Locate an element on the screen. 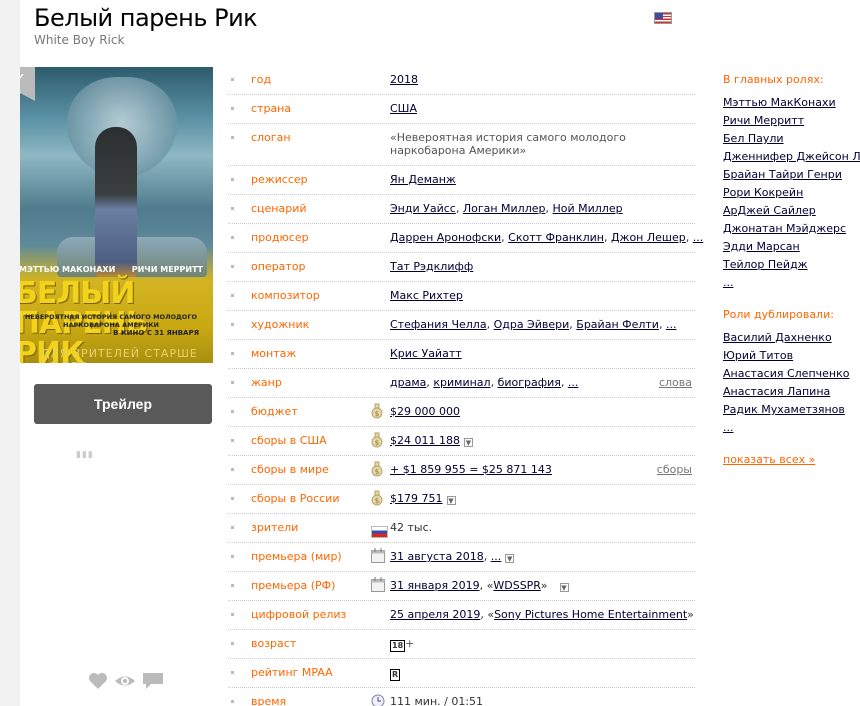 The height and width of the screenshot is (706, 860). poster-actor-left: МЭТТЬЮ МАКОНАХИ is located at coordinates (68, 269).